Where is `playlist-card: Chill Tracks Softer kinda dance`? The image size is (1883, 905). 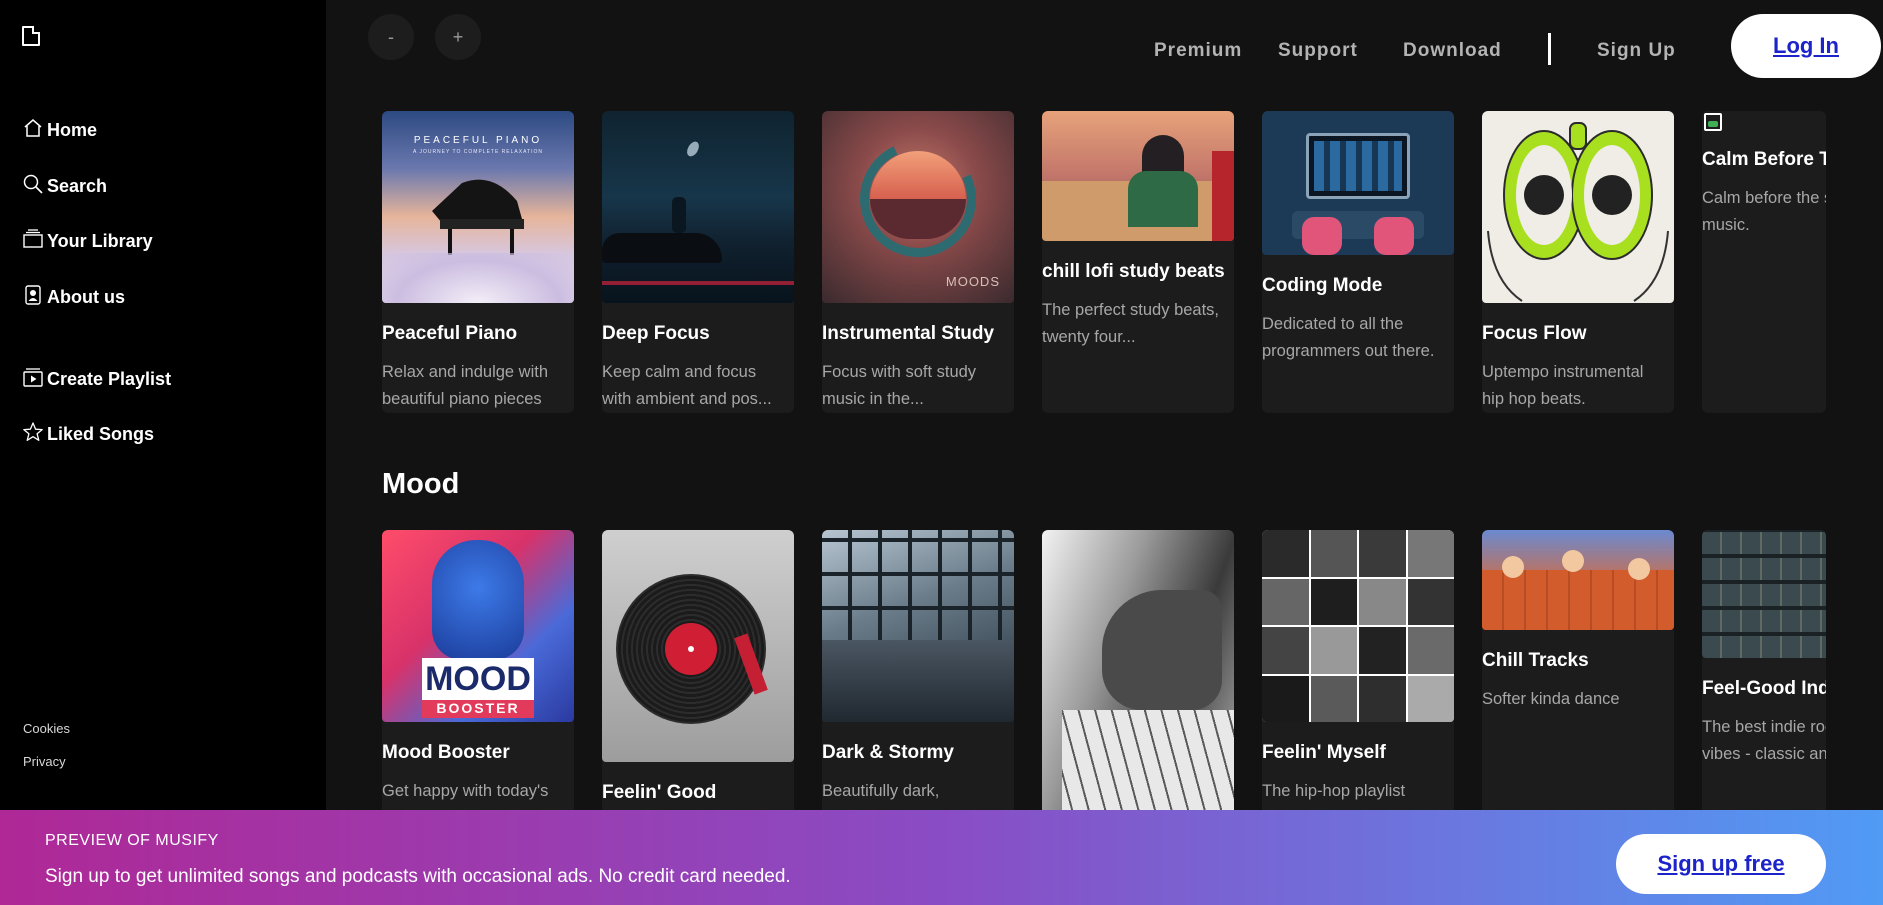
playlist-card: Chill Tracks Softer kinda dance is located at coordinates (1578, 670).